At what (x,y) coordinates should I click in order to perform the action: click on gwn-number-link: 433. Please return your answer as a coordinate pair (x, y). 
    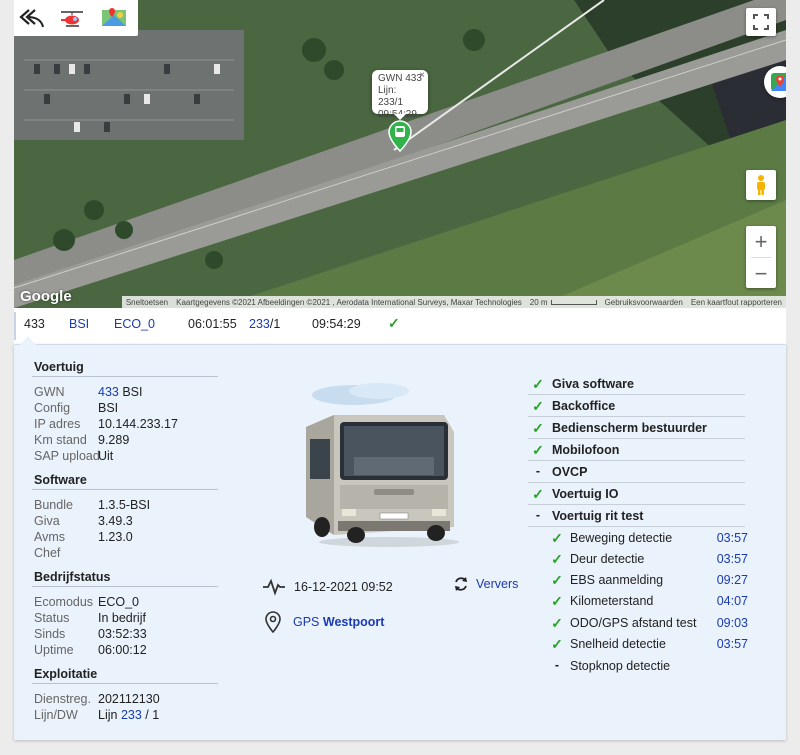
    Looking at the image, I should click on (108, 392).